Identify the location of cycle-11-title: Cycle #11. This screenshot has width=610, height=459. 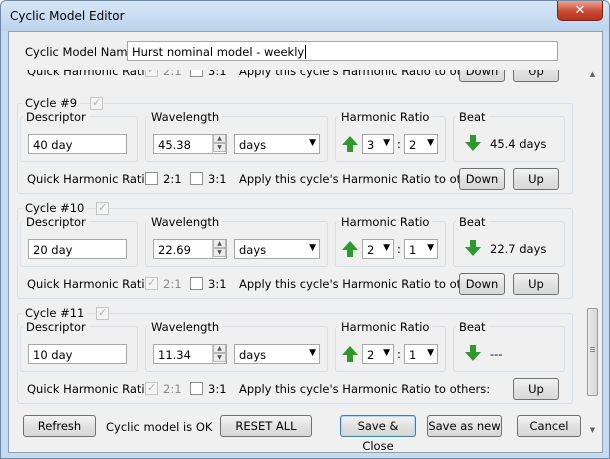
(55, 313).